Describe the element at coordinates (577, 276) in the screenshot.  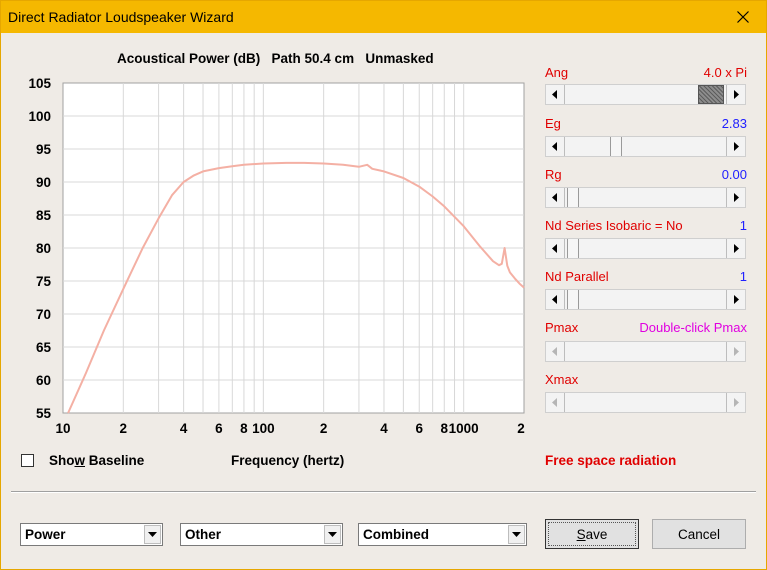
I see `nd-parallel-label: Nd Parallel` at that location.